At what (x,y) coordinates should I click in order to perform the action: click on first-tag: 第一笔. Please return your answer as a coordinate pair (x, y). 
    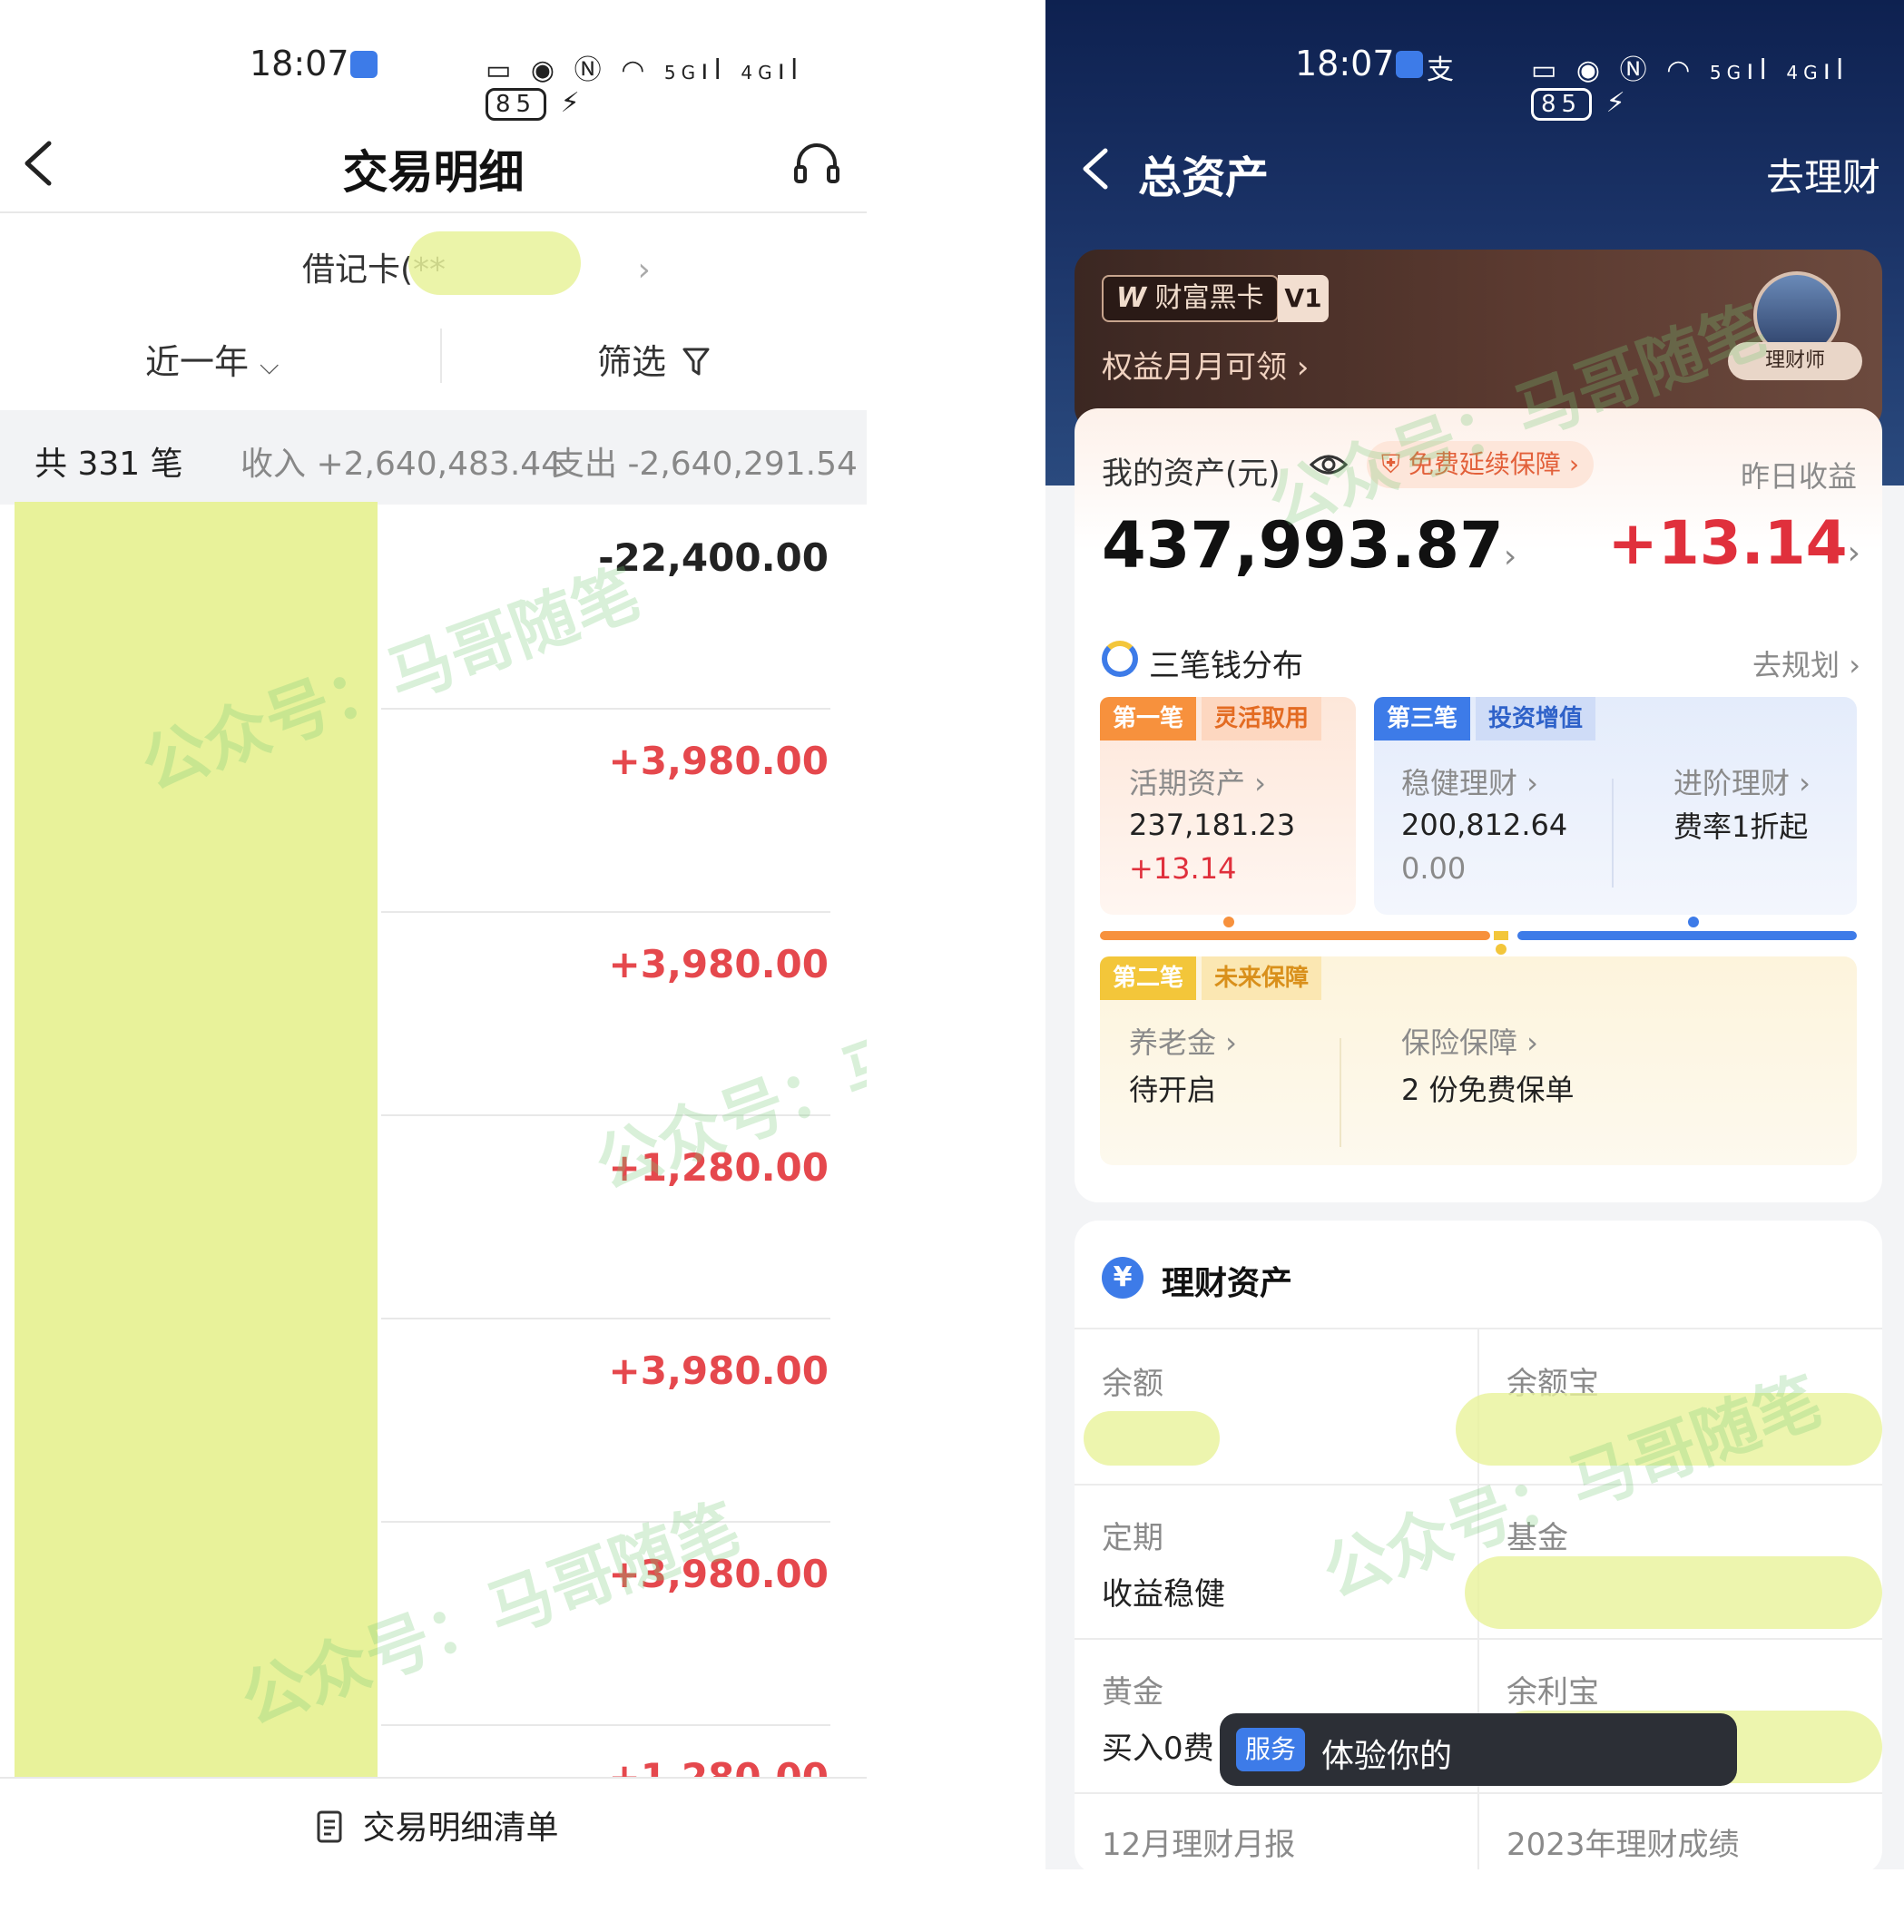
    Looking at the image, I should click on (1148, 718).